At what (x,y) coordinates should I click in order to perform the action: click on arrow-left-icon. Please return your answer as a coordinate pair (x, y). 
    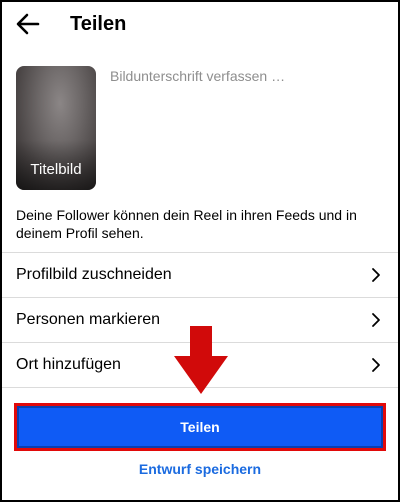
    Looking at the image, I should click on (28, 24).